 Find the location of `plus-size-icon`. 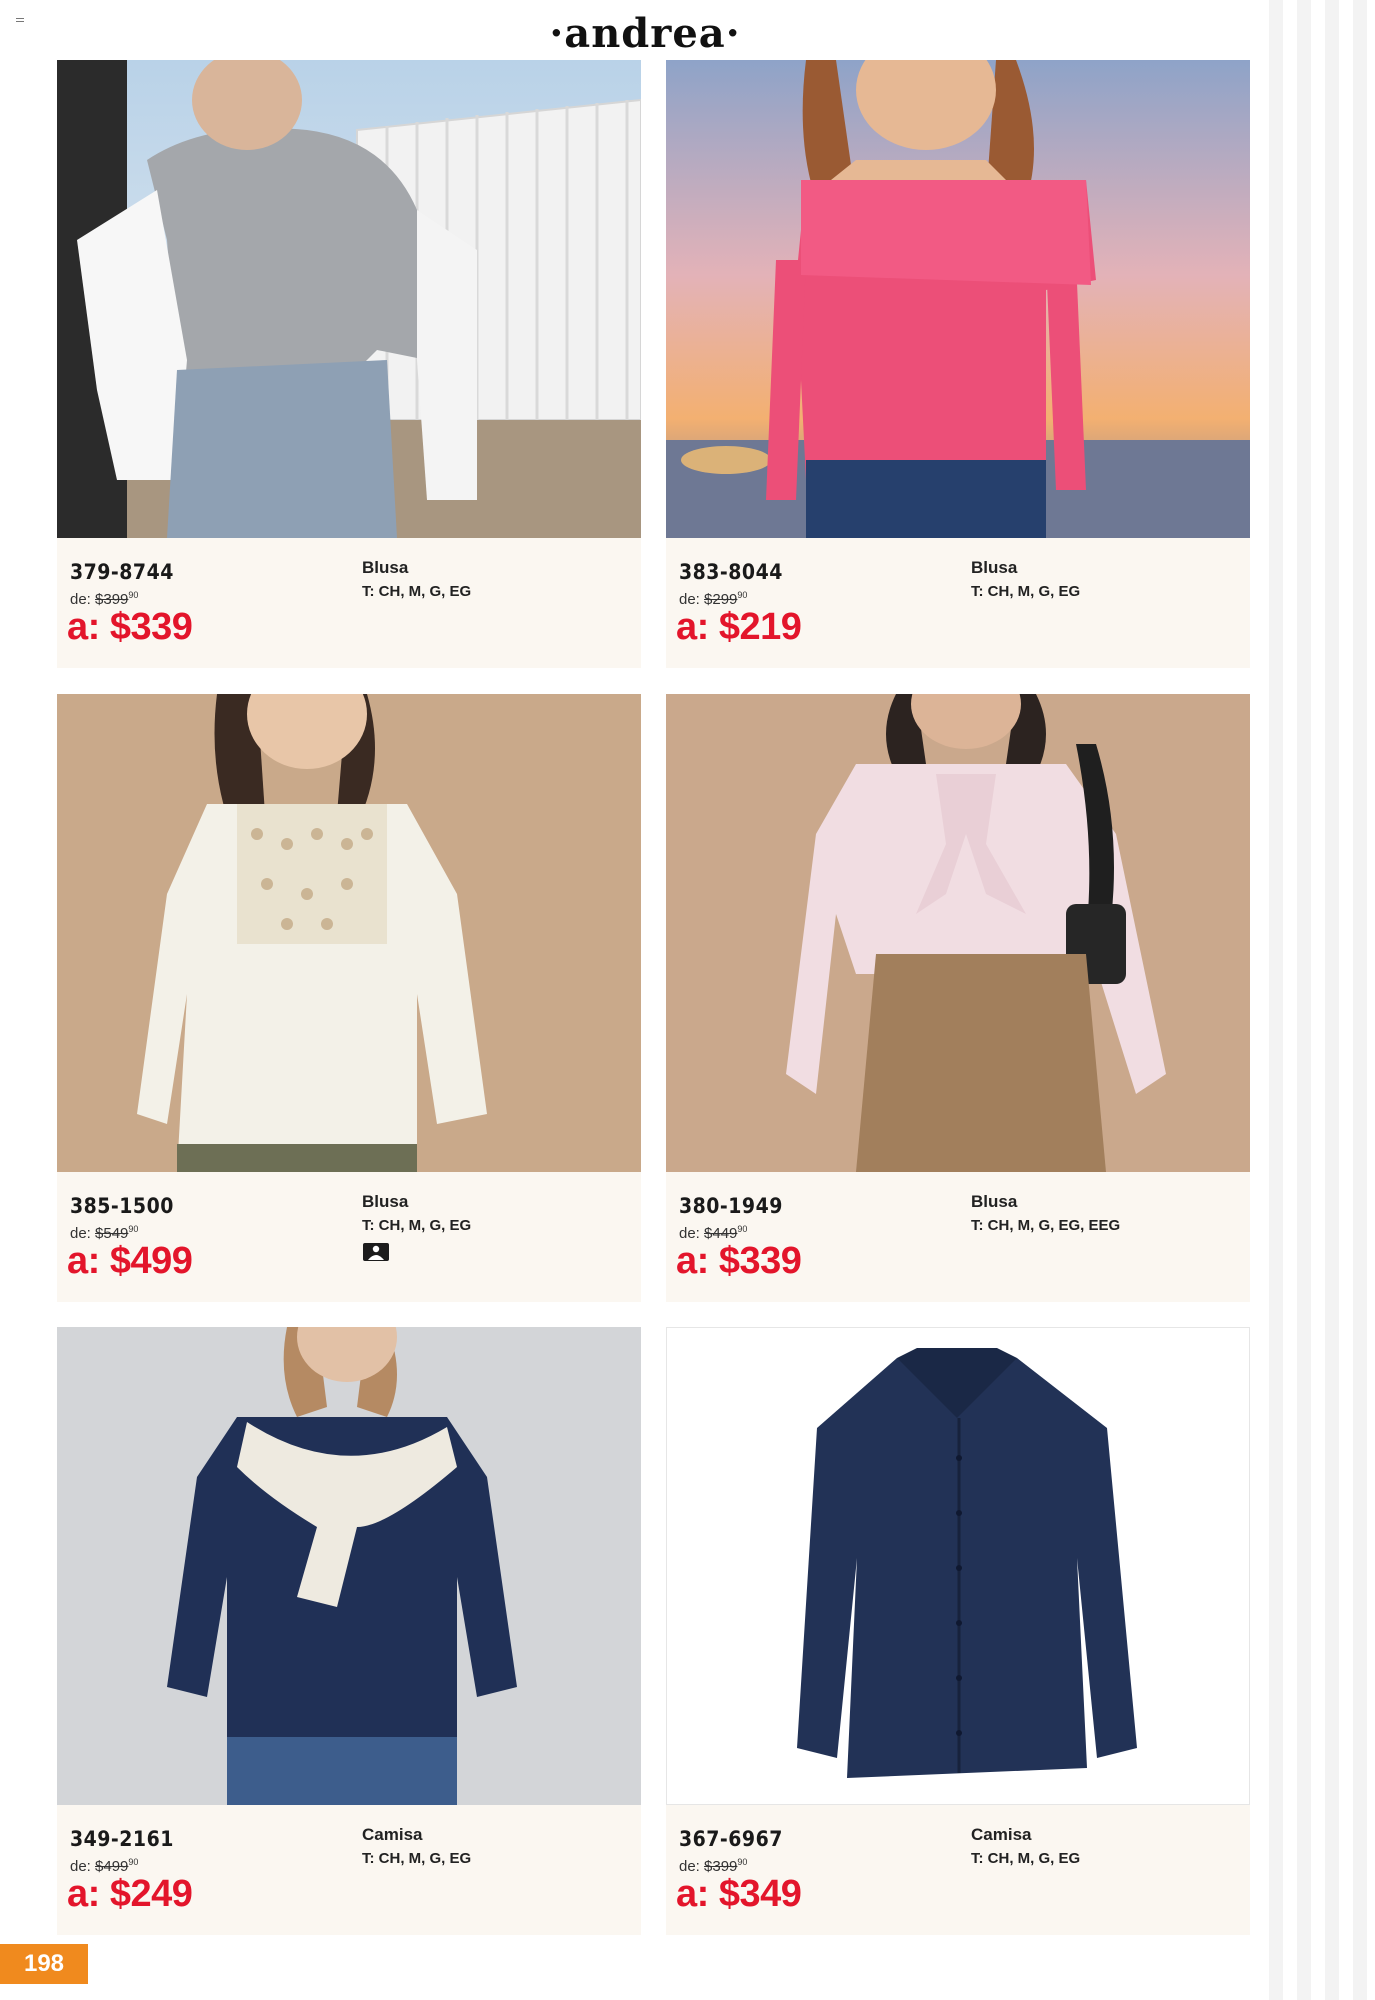

plus-size-icon is located at coordinates (376, 1252).